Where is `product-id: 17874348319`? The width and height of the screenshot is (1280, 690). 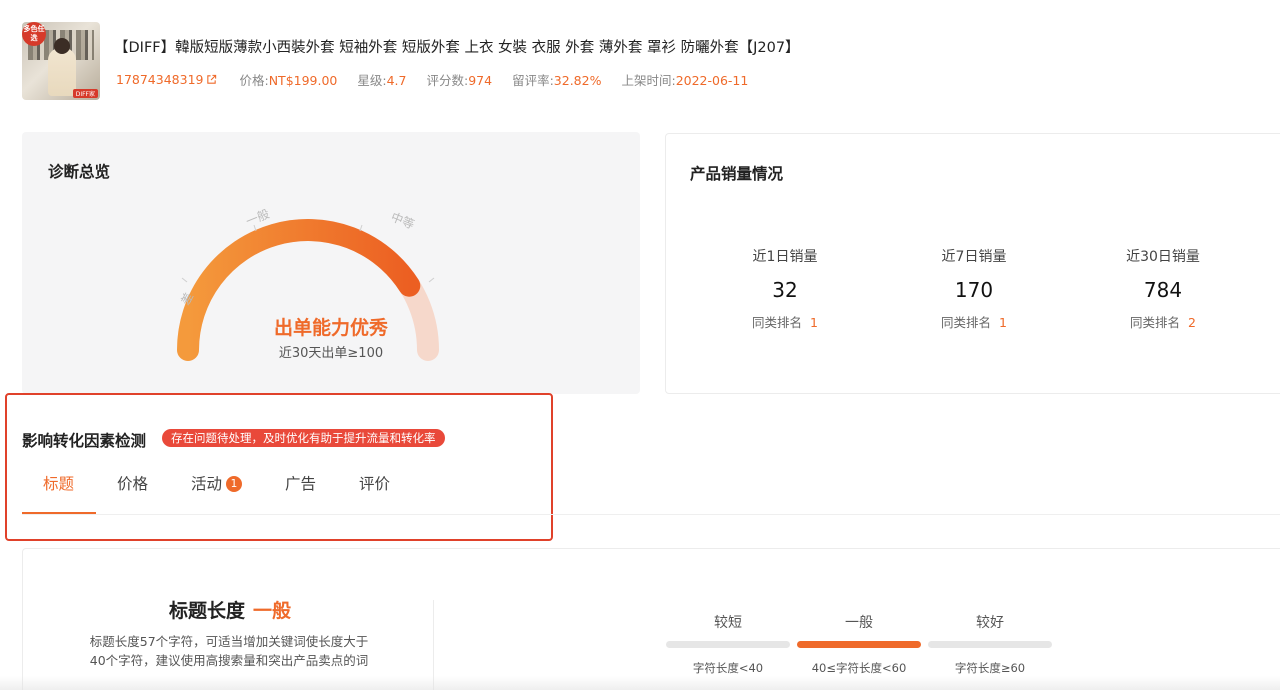 product-id: 17874348319 is located at coordinates (160, 79).